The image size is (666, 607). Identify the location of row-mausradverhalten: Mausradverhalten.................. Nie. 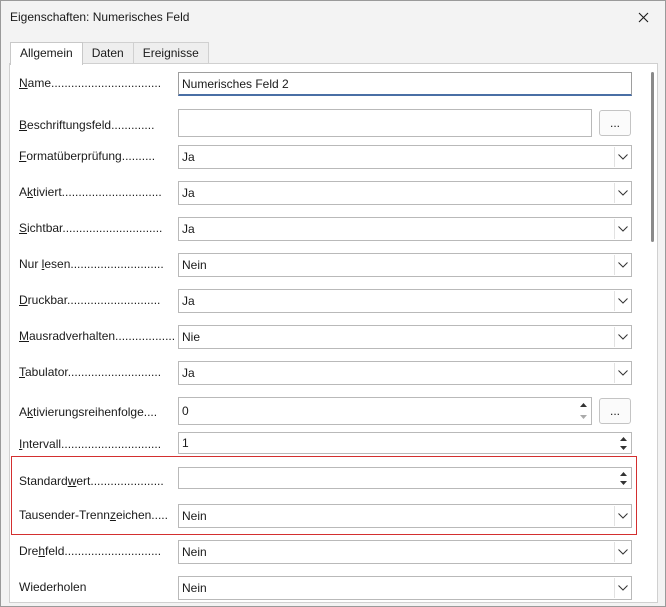
(325, 337).